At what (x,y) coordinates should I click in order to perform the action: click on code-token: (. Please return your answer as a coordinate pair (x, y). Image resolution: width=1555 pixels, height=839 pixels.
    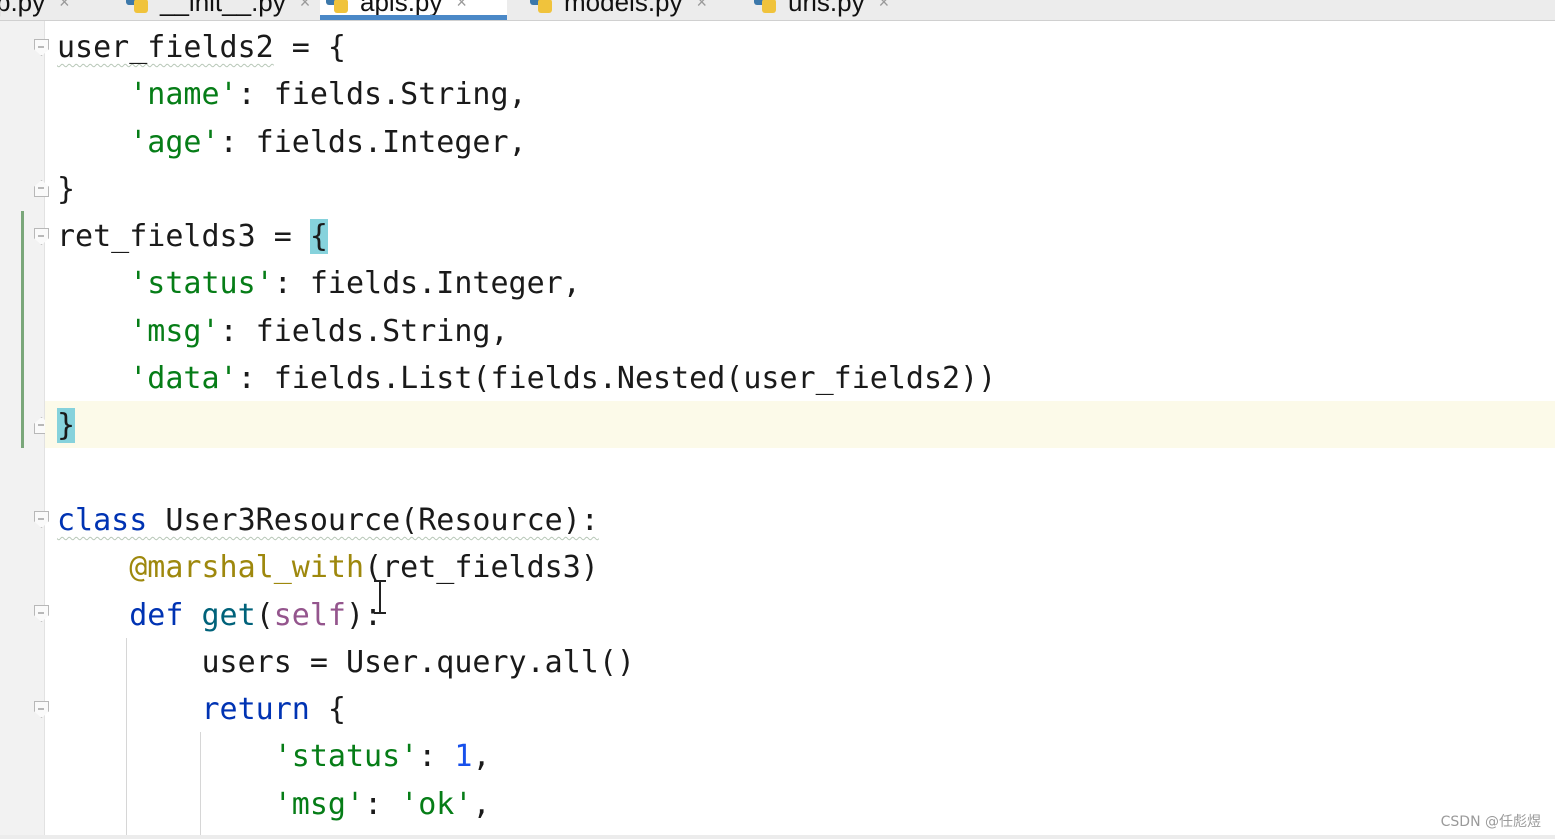
    Looking at the image, I should click on (264, 615).